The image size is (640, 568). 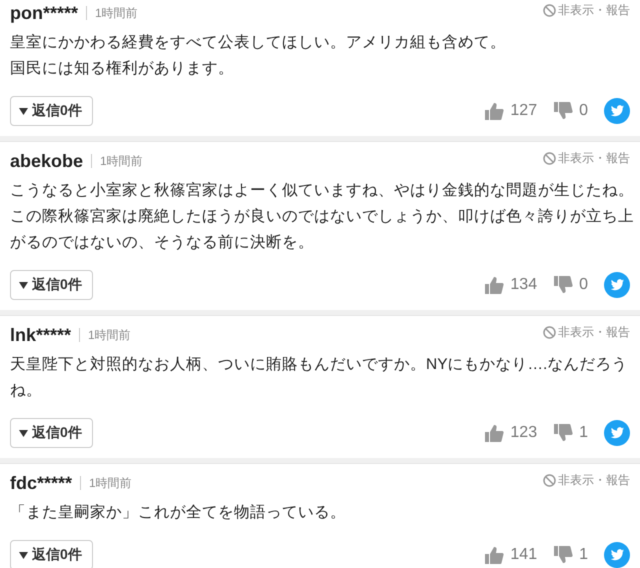 What do you see at coordinates (319, 378) in the screenshot?
I see `comment-text: 天皇陛下と対照的なお人柄、ついに賄賂もんだいですか。NYにもかなり….なんだろう ね。` at bounding box center [319, 378].